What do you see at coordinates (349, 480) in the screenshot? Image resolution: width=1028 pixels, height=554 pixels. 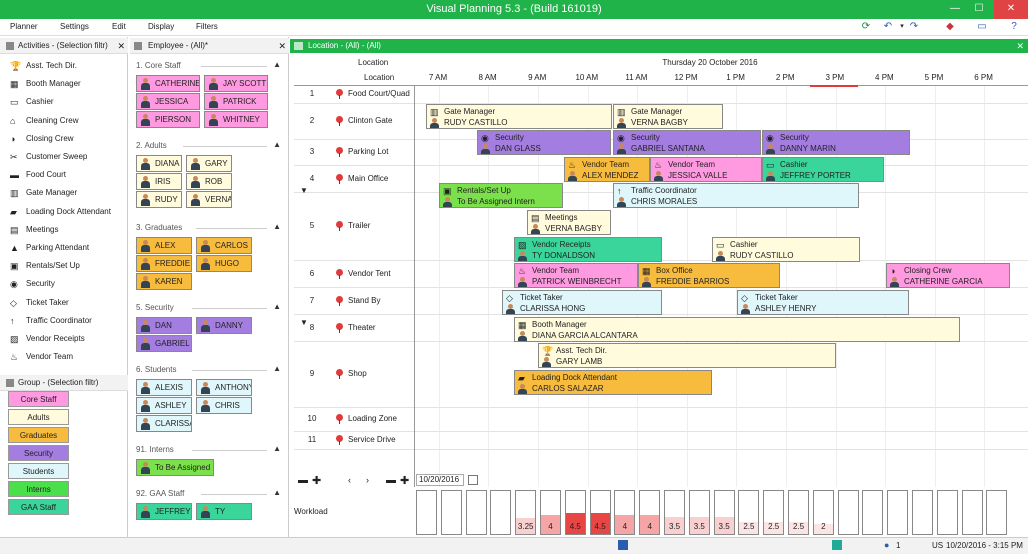 I see `scroll-left-icon: ‹` at bounding box center [349, 480].